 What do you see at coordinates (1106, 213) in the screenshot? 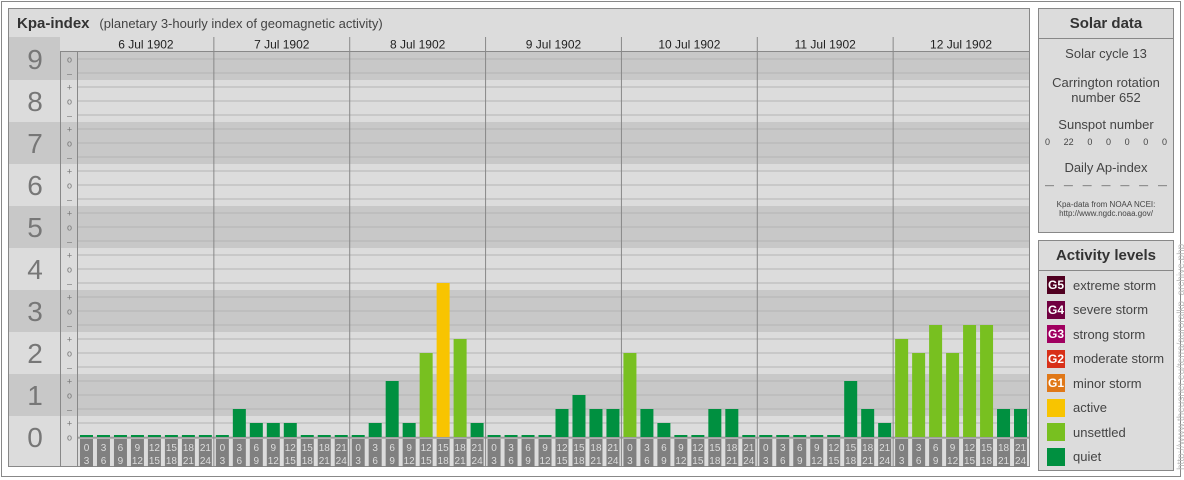
I see `source-link: http://www.ngdc.noaa.gov/` at bounding box center [1106, 213].